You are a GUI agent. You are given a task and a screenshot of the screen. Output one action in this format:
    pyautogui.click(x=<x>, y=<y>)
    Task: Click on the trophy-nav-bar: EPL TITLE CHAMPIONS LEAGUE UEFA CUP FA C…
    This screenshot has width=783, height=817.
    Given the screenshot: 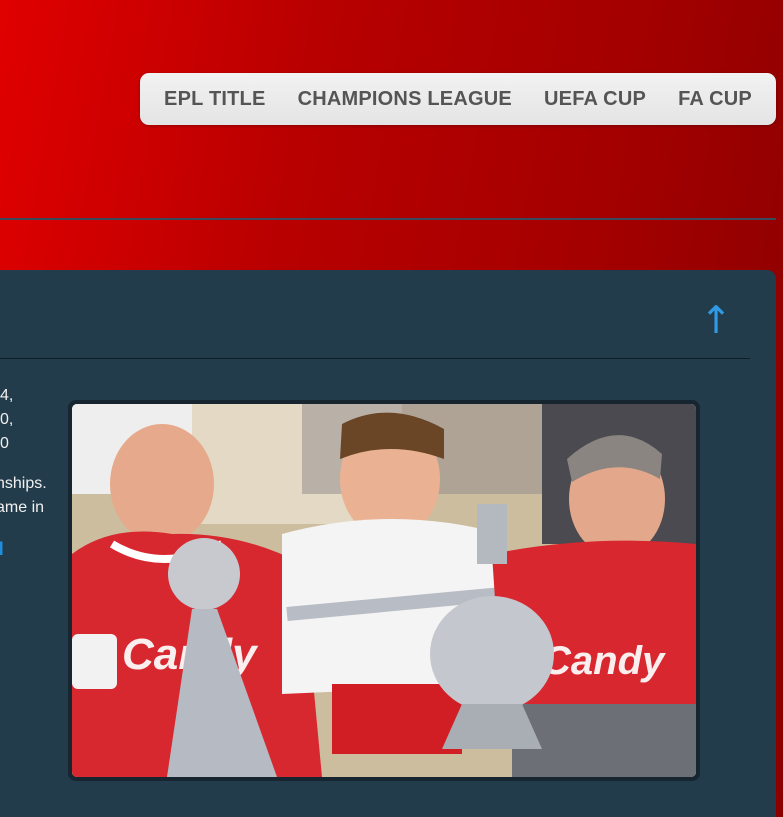 What is the action you would take?
    pyautogui.click(x=458, y=99)
    